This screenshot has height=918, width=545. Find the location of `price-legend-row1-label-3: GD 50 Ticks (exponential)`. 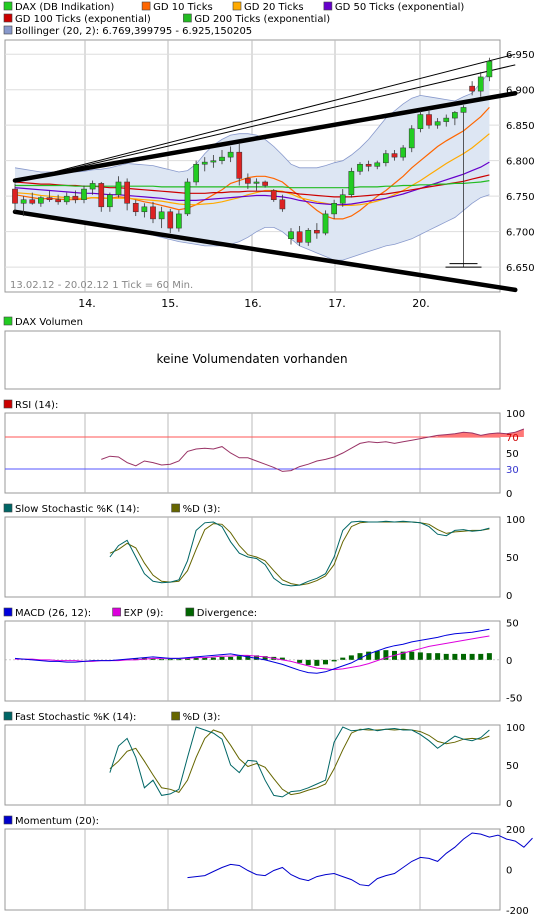

price-legend-row1-label-3: GD 50 Ticks (exponential) is located at coordinates (399, 7).